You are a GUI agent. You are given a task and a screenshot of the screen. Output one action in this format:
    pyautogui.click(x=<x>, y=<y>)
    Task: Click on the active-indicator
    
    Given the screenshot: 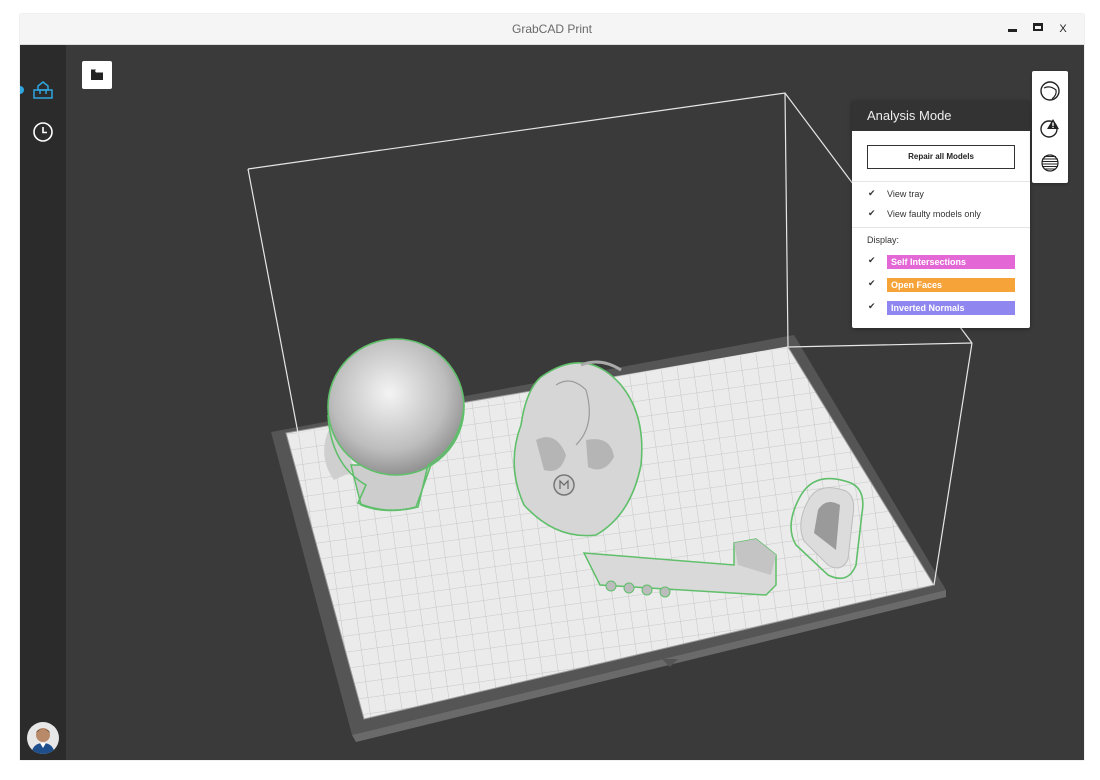 What is the action you would take?
    pyautogui.click(x=22, y=90)
    